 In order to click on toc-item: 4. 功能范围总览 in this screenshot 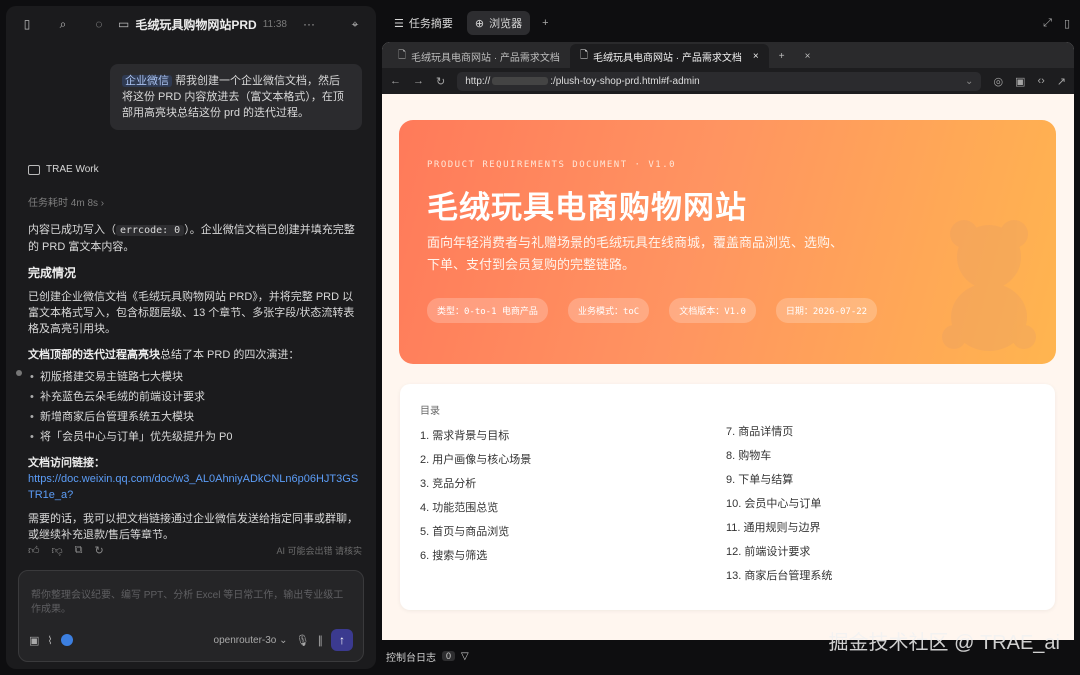, I will do `click(475, 507)`.